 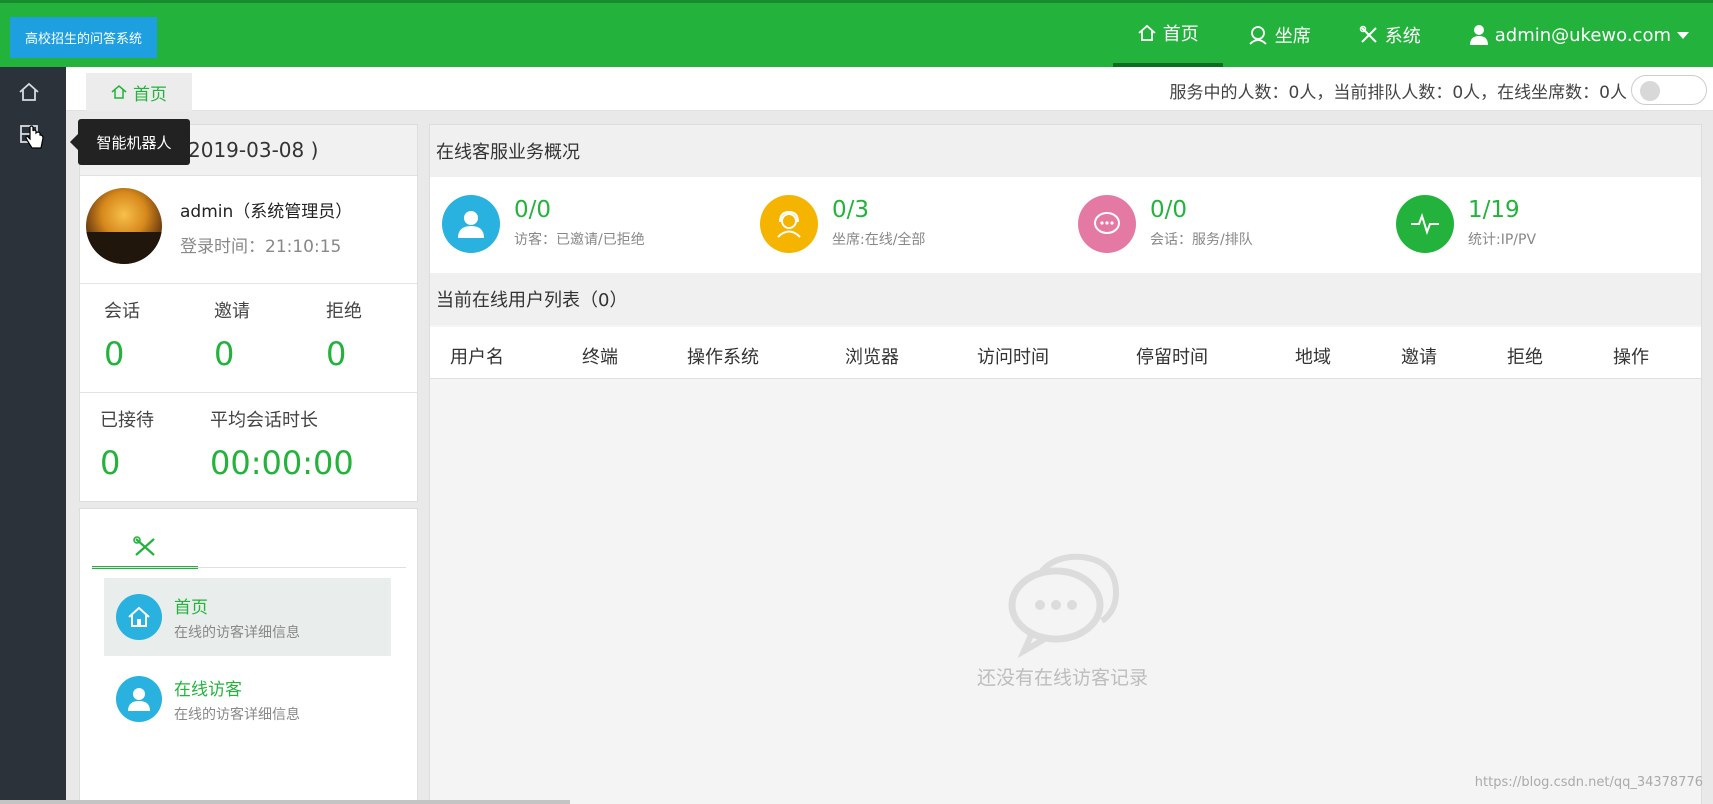 I want to click on overview-sessions: 0/0 会话：服务/排队, so click(x=1216, y=225).